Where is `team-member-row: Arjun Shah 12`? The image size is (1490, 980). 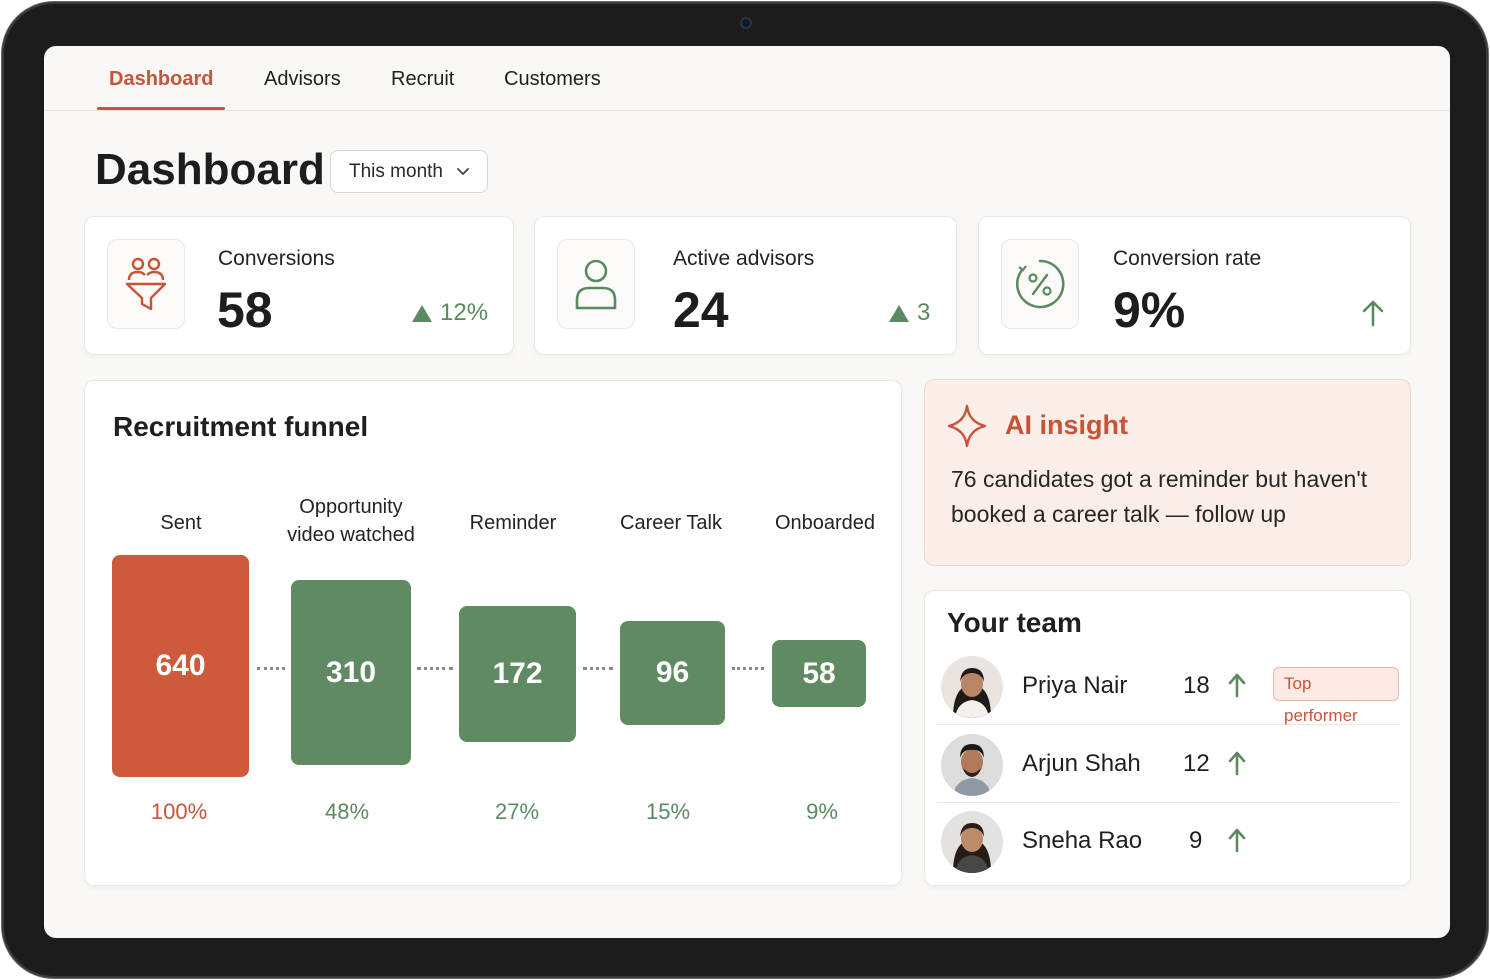
team-member-row: Arjun Shah 12 is located at coordinates (1168, 764).